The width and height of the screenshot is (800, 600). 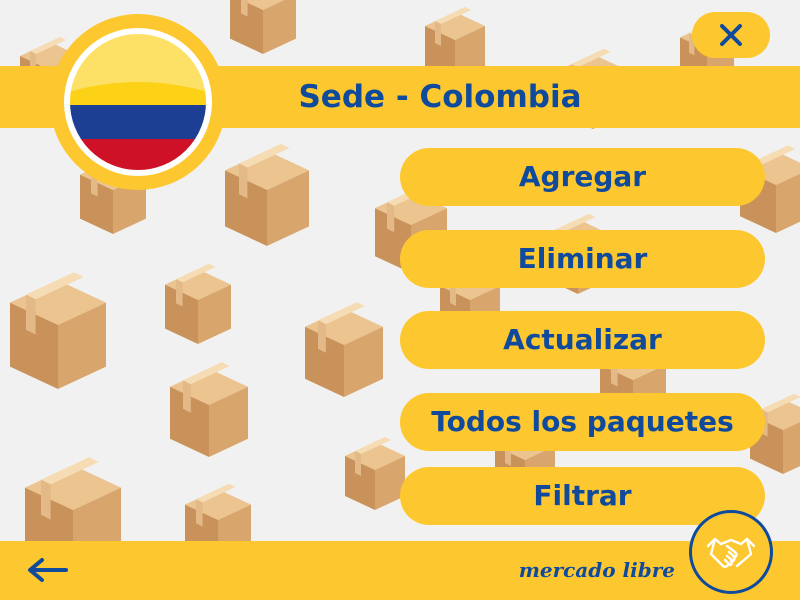 I want to click on eliminar-button: Eliminar, so click(x=582, y=259).